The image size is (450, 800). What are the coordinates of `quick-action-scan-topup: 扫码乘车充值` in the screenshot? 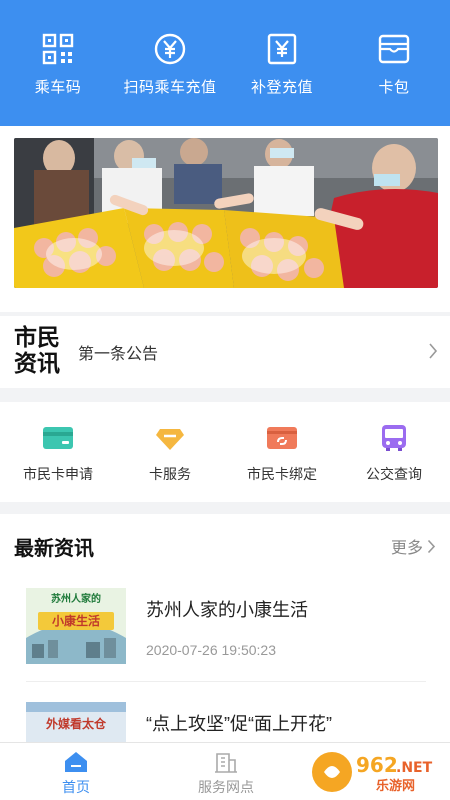 It's located at (170, 64).